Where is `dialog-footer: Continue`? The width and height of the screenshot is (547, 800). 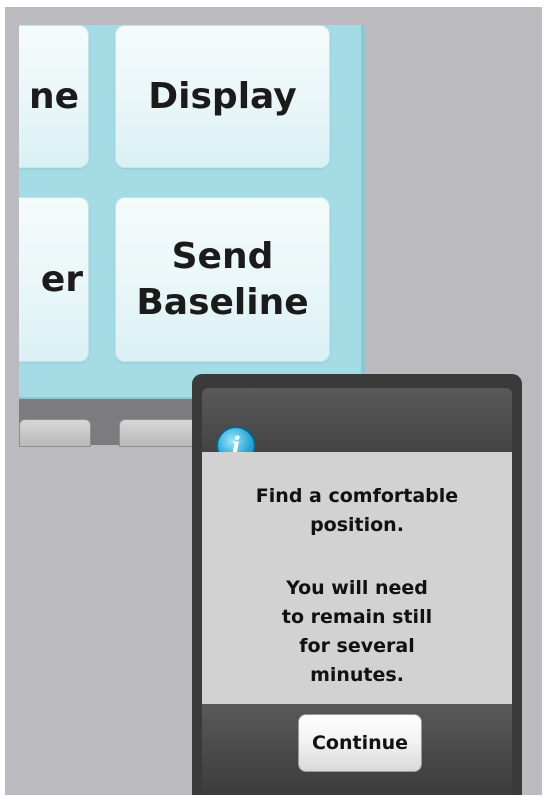 dialog-footer: Continue is located at coordinates (357, 749).